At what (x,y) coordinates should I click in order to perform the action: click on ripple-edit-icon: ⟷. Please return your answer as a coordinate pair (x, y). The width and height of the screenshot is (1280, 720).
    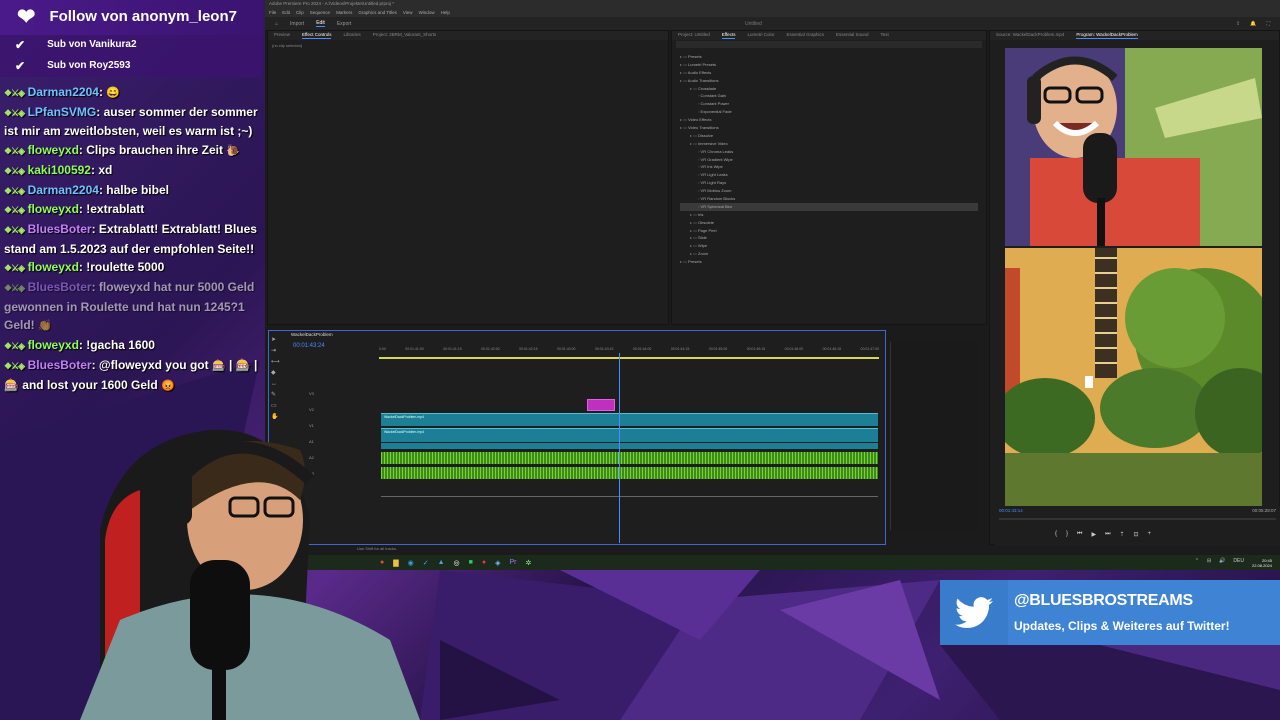
    Looking at the image, I should click on (276, 362).